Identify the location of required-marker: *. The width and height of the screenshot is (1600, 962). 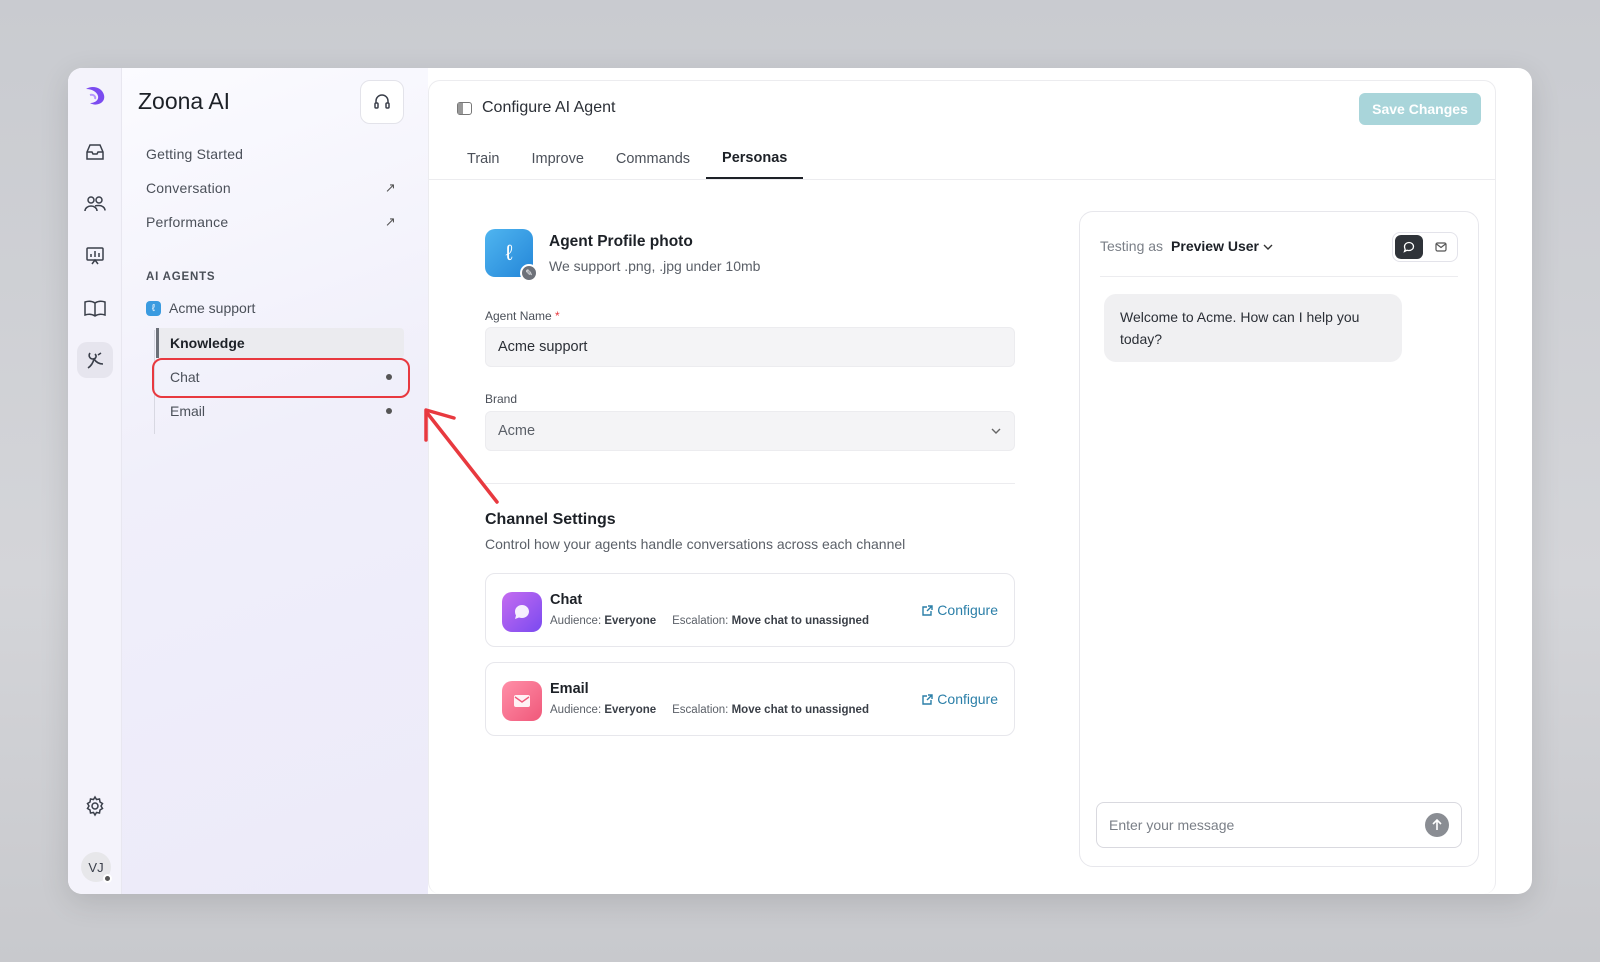
(557, 316).